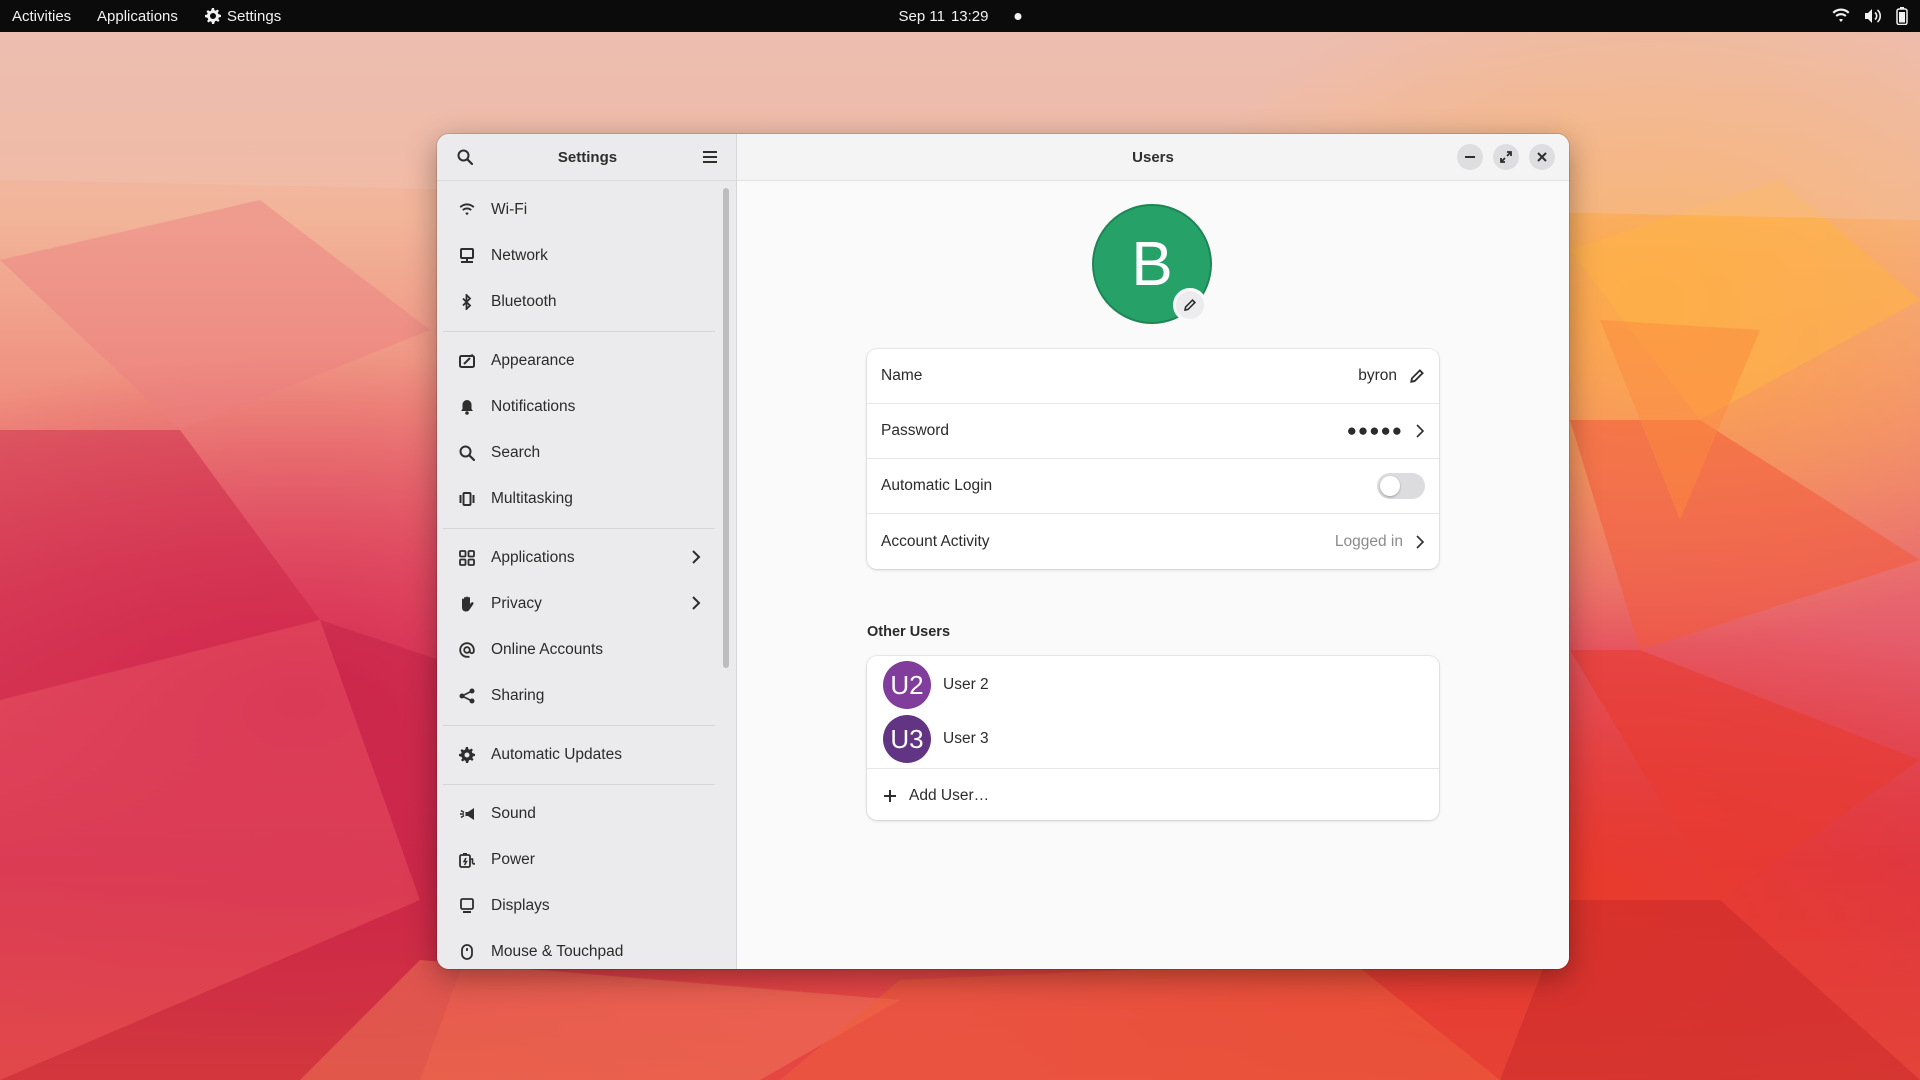 This screenshot has width=1920, height=1080. Describe the element at coordinates (909, 632) in the screenshot. I see `other-users-heading: Other Users` at that location.